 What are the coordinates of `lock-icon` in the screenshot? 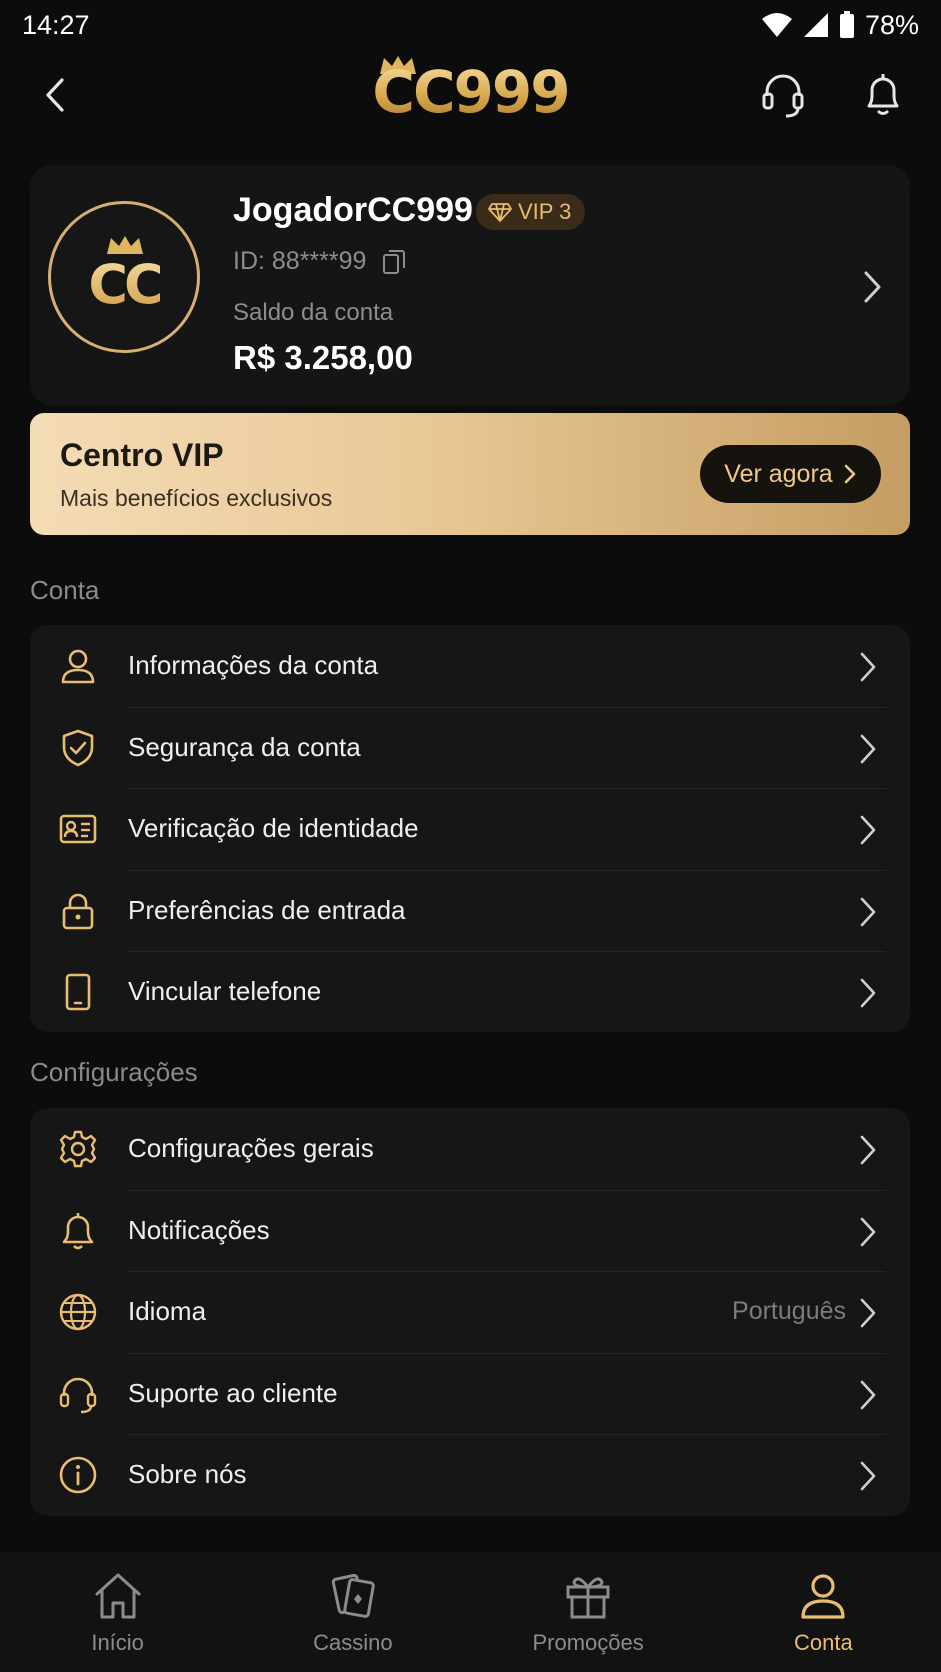 It's located at (78, 911).